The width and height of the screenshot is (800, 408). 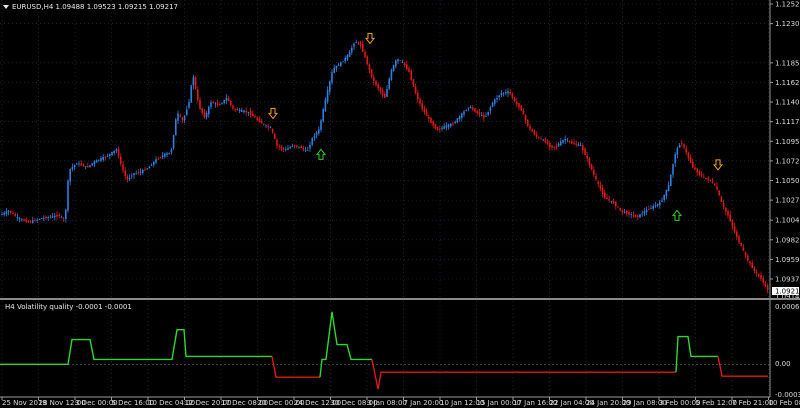 What do you see at coordinates (787, 103) in the screenshot?
I see `price-y-tick-label: 1.11400` at bounding box center [787, 103].